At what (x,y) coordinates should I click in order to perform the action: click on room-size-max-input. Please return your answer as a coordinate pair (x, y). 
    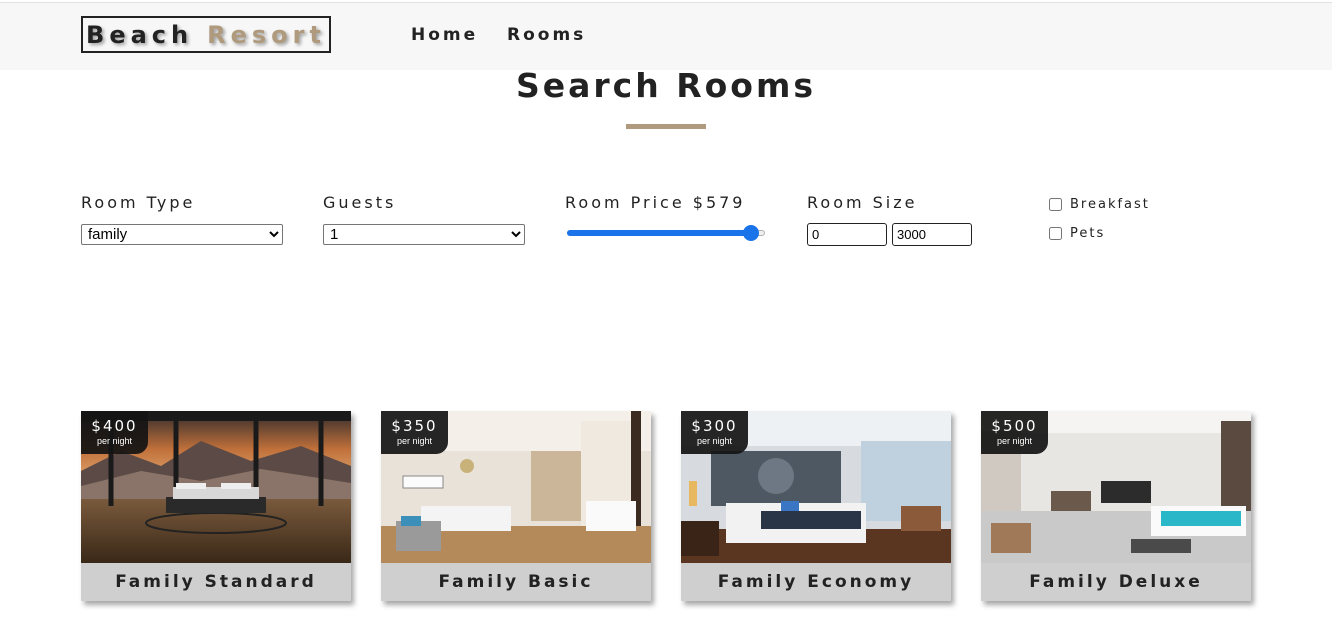
    Looking at the image, I should click on (932, 234).